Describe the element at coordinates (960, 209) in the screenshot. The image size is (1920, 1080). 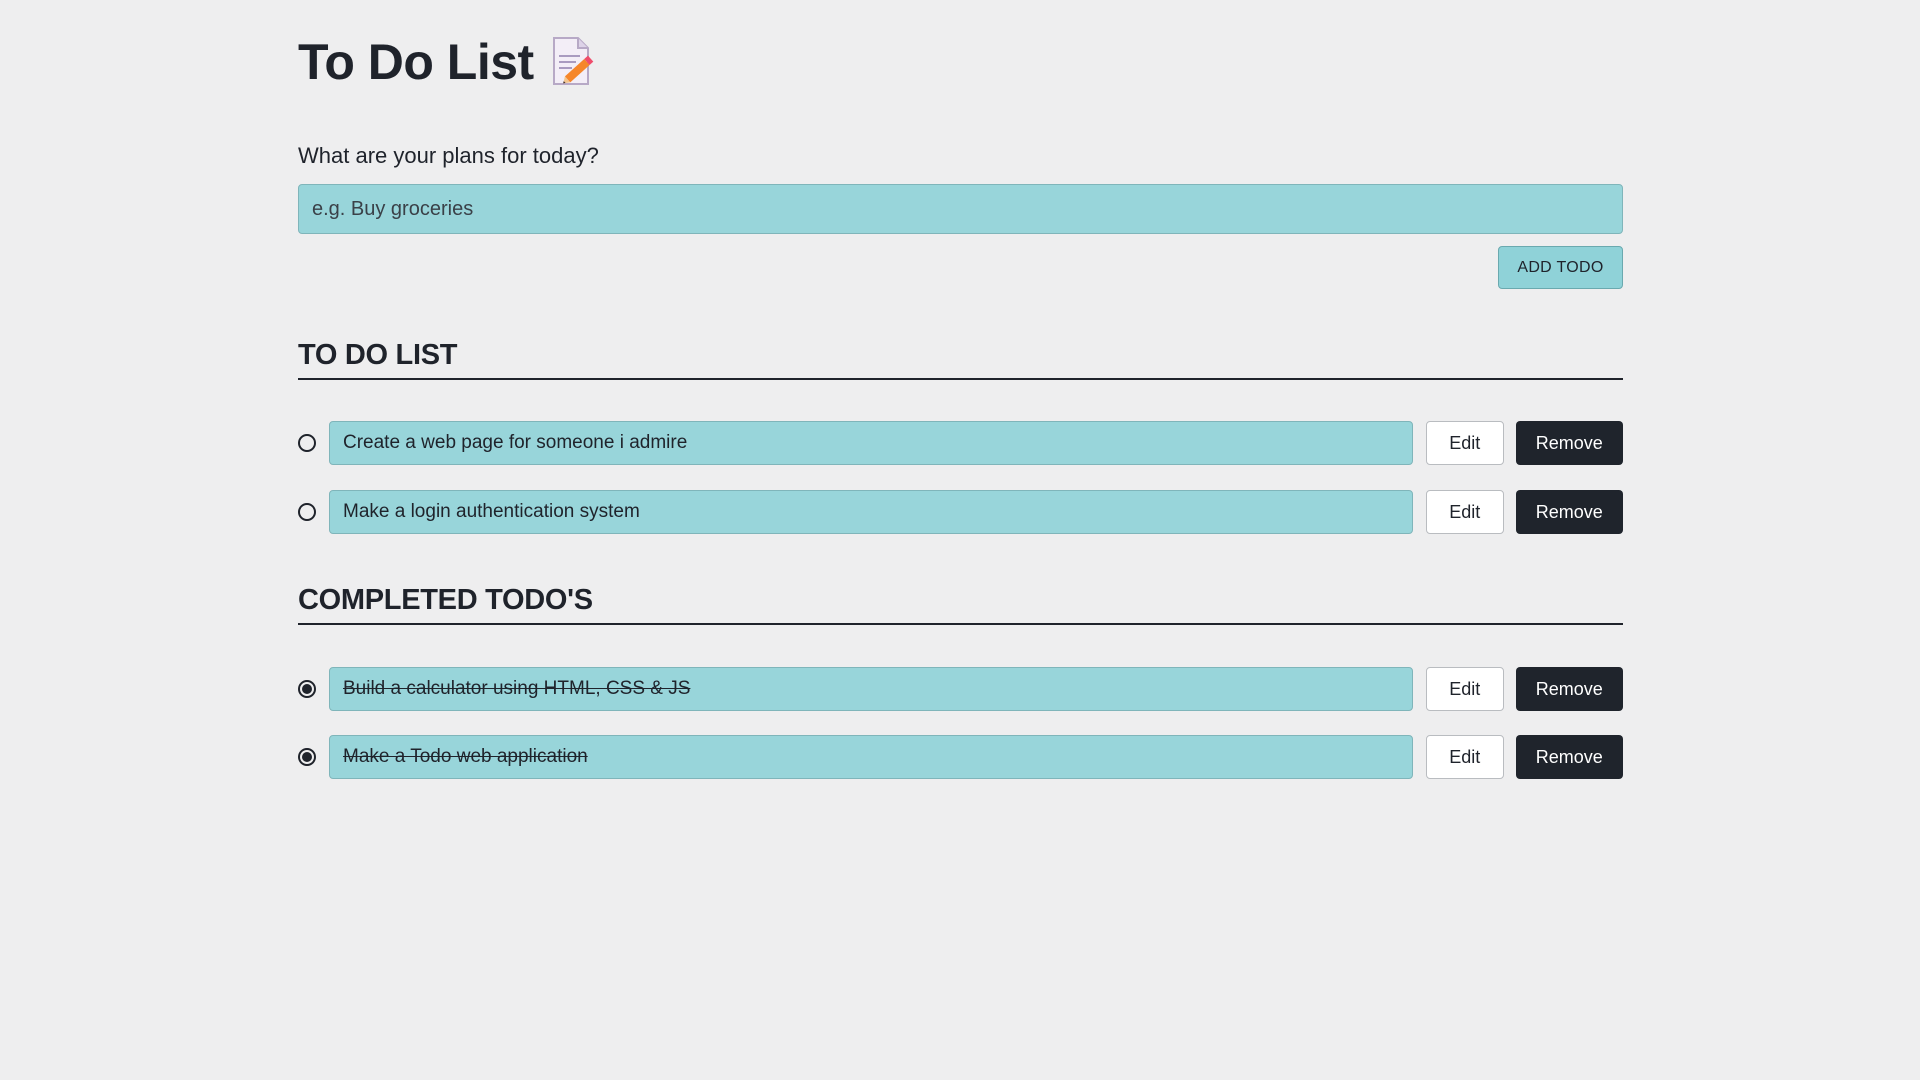
I see `todo-input` at that location.